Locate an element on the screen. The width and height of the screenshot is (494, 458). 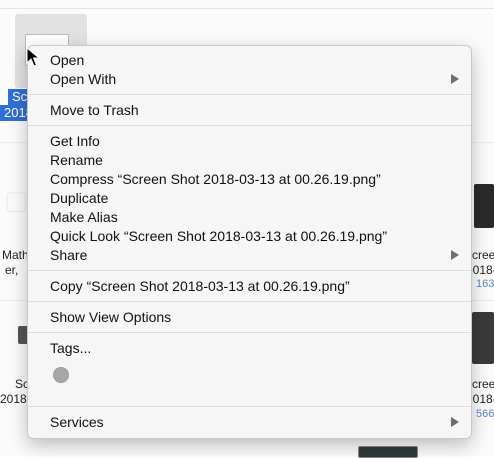
menu-item-rename: Rename is located at coordinates (76, 160).